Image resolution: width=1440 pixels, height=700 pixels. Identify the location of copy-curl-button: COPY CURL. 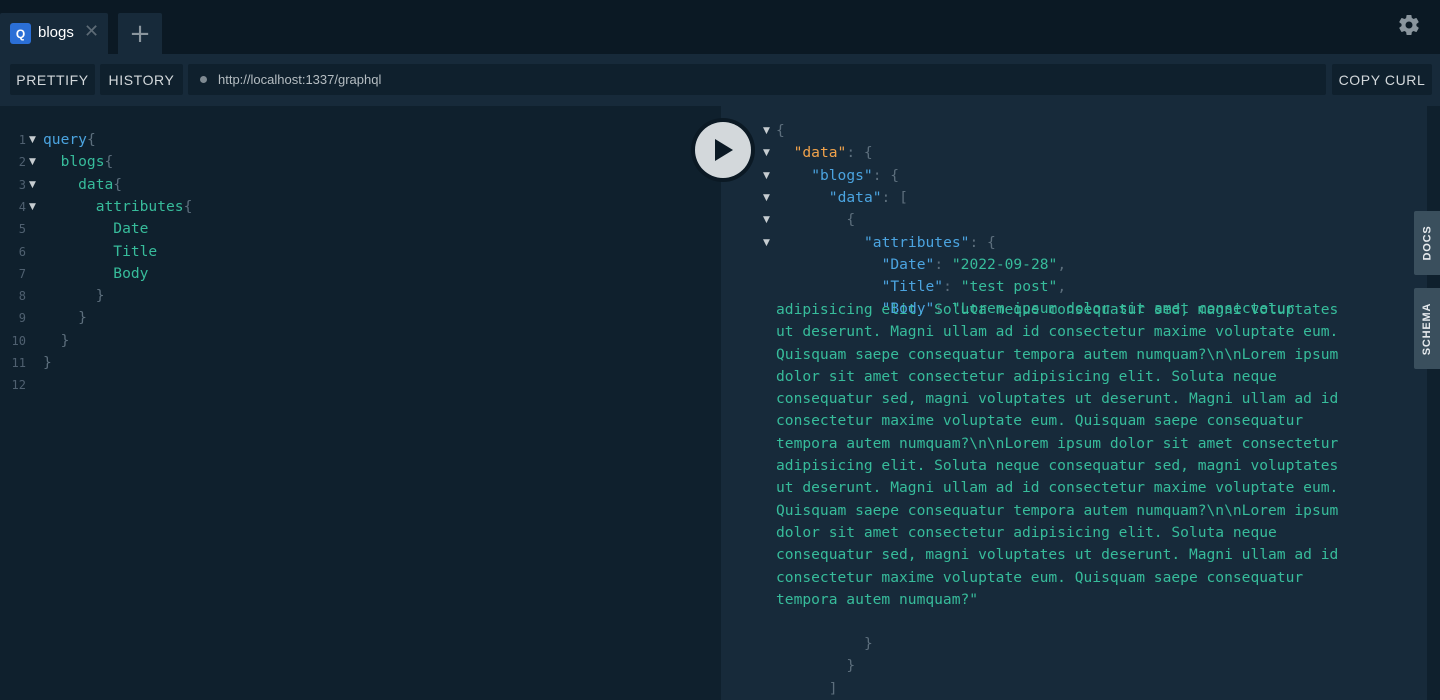
(1382, 79).